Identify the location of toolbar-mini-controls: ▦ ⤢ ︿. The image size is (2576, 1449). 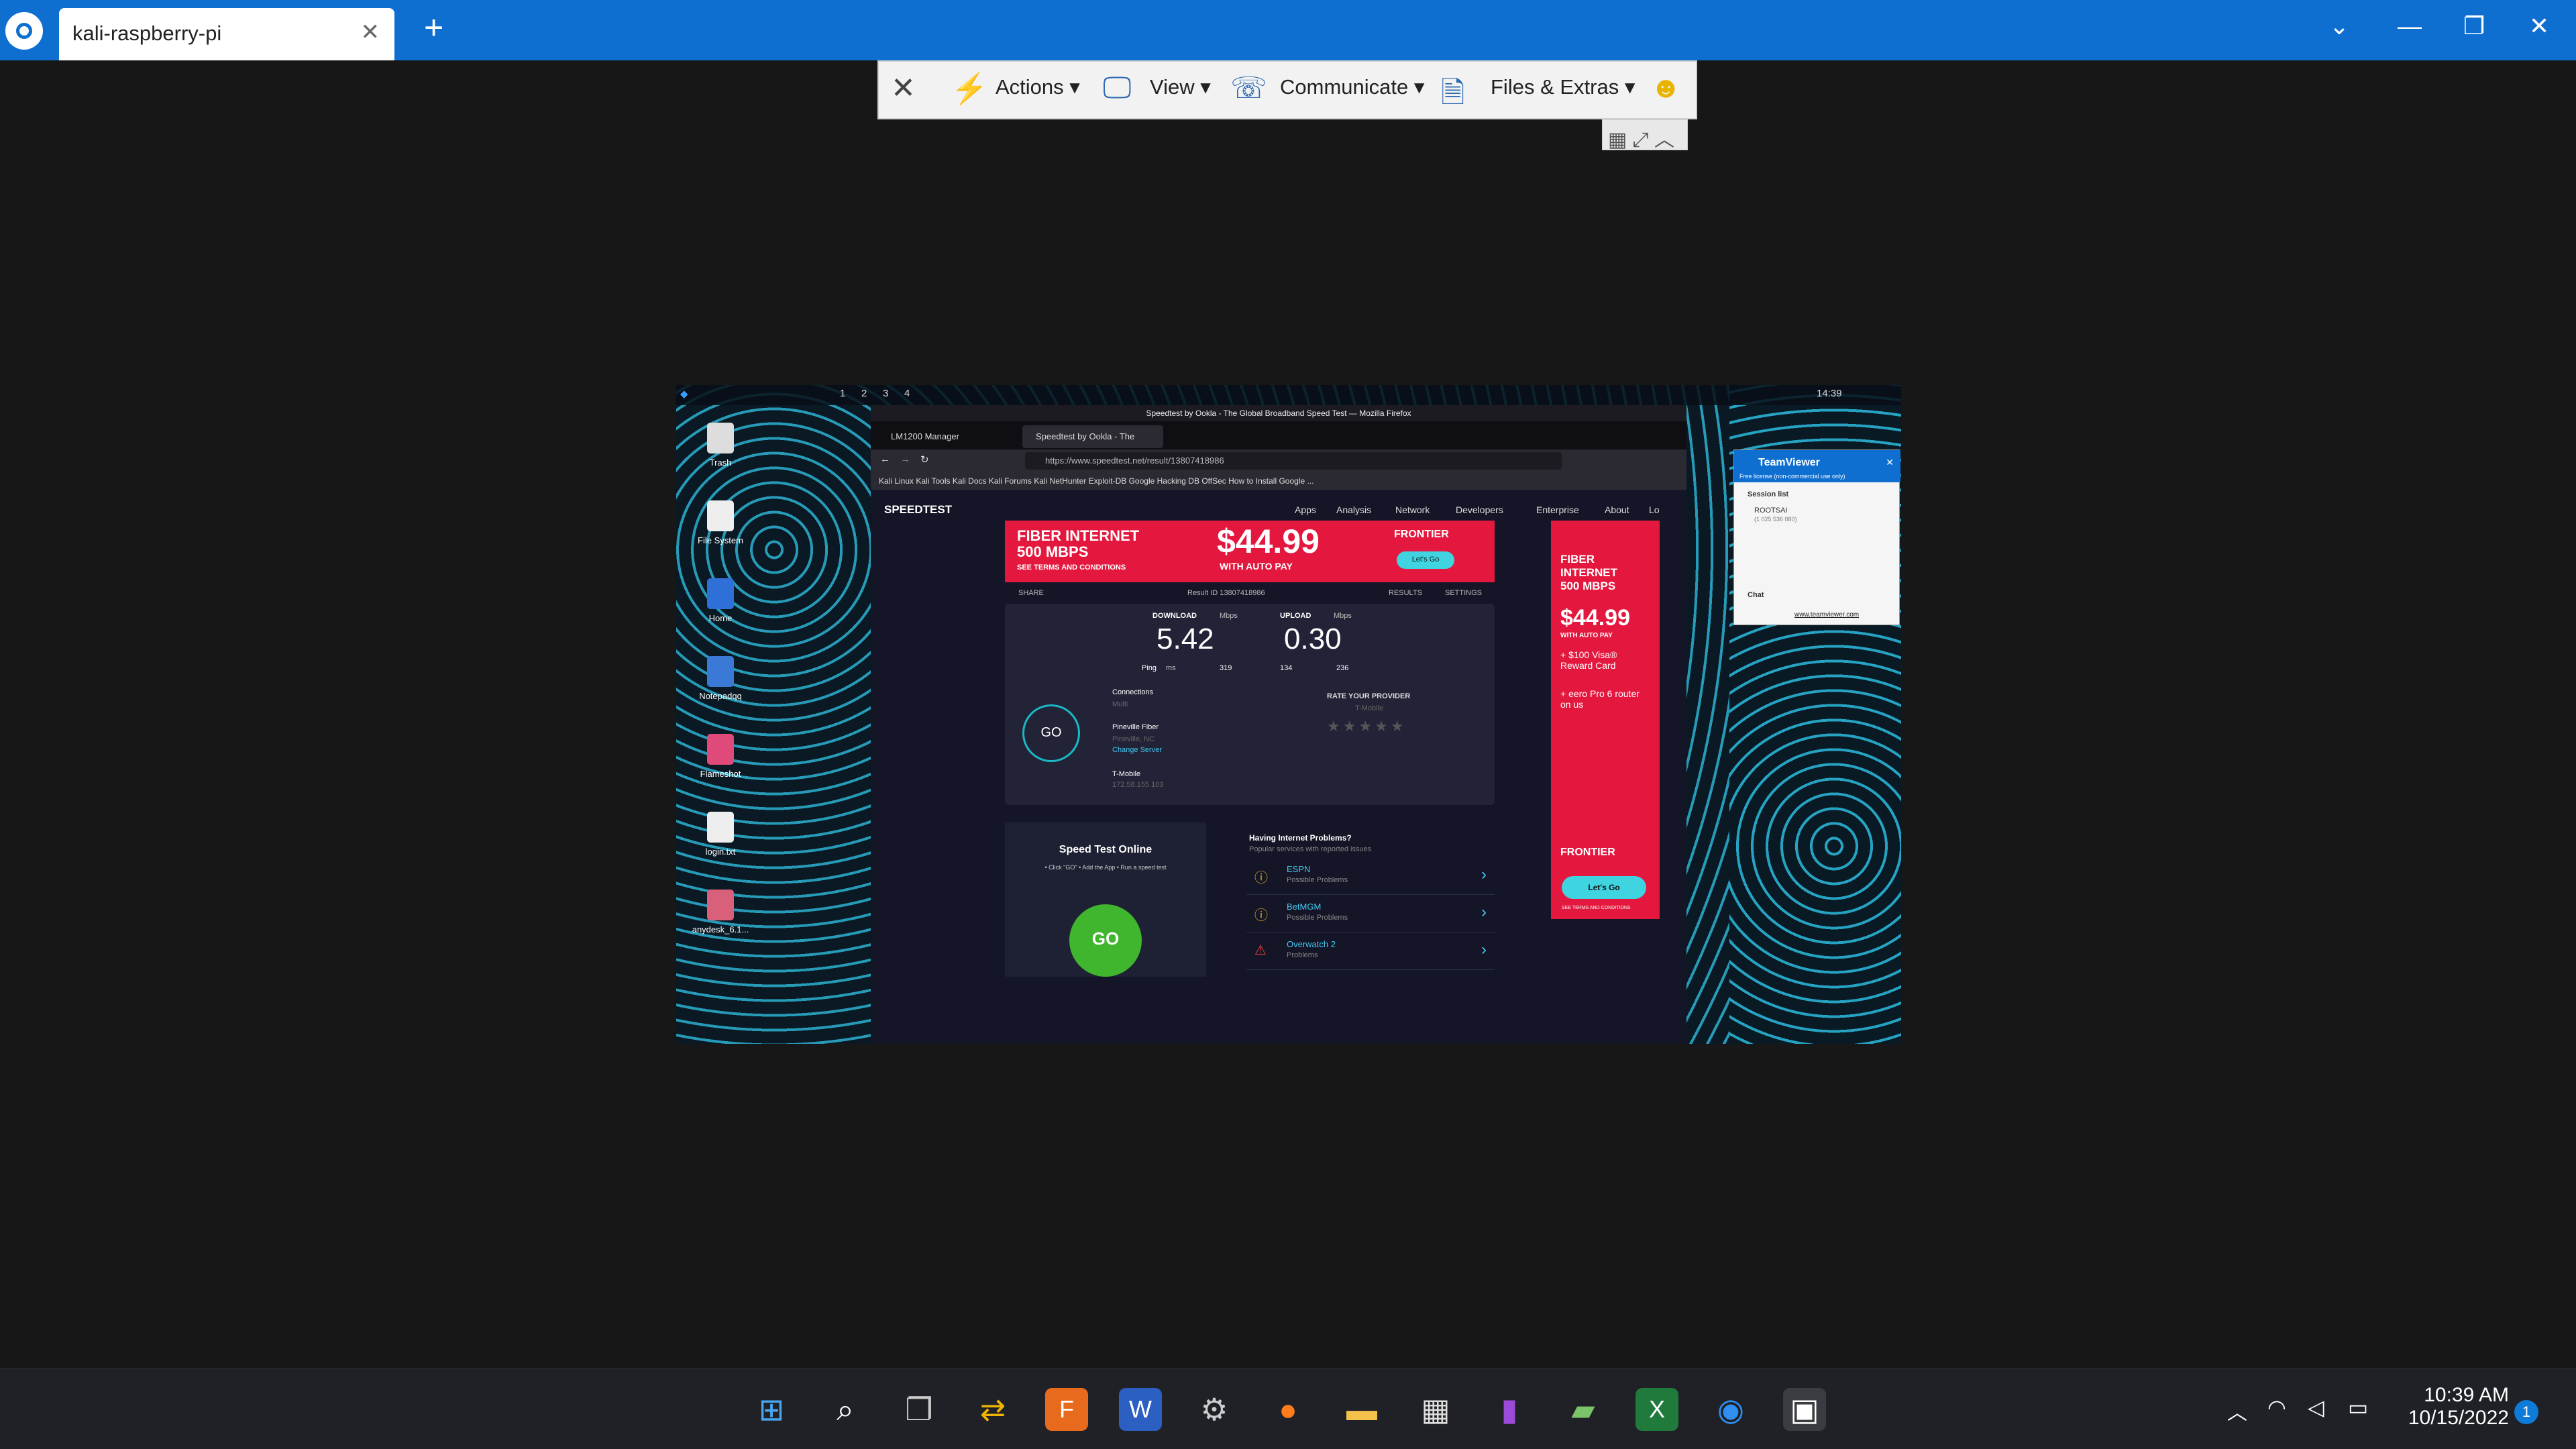
(1645, 135).